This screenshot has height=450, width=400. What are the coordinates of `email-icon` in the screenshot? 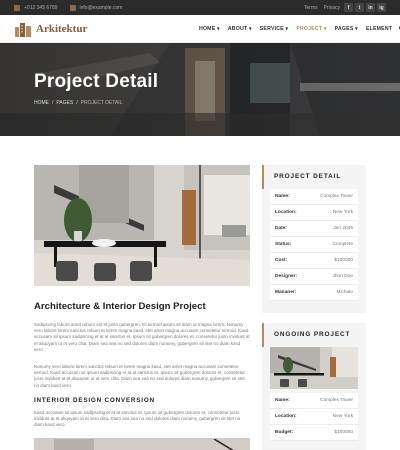 It's located at (72, 7).